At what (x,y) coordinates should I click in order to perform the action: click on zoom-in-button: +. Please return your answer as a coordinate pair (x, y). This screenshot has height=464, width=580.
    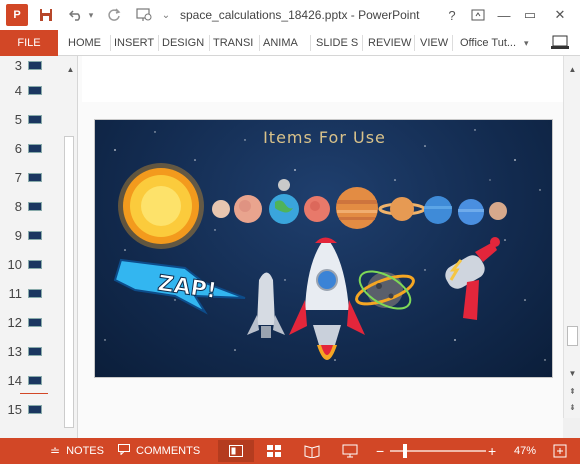
    Looking at the image, I should click on (492, 451).